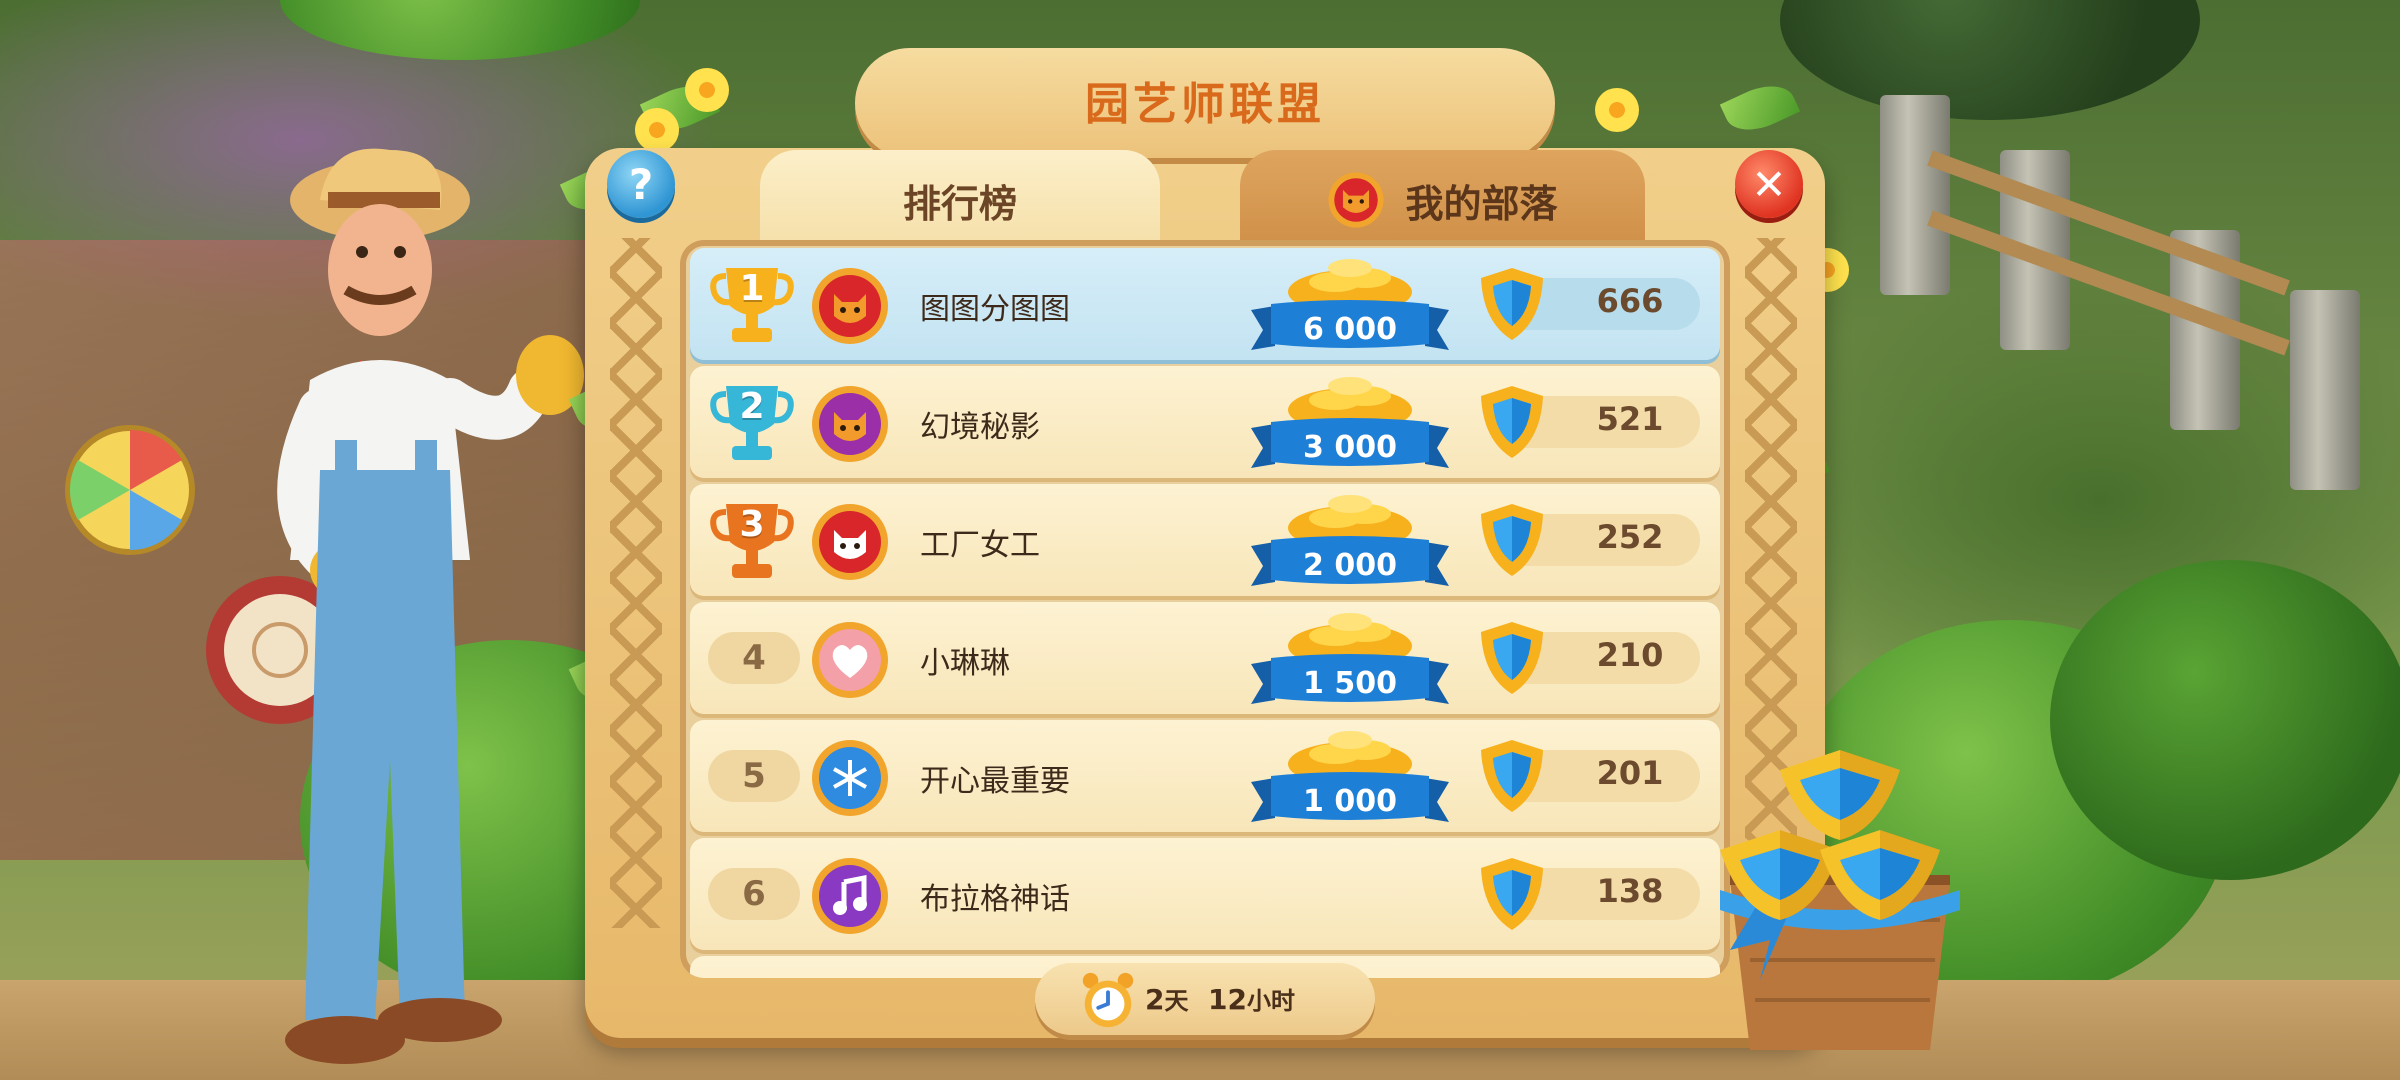  Describe the element at coordinates (980, 427) in the screenshot. I see `team-name: 幻境秘影` at that location.